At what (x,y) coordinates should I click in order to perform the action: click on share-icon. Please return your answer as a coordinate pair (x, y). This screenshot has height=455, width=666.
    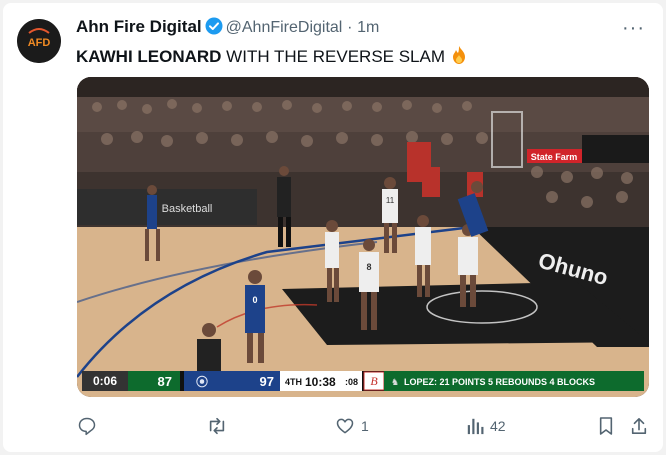
    Looking at the image, I should click on (639, 426).